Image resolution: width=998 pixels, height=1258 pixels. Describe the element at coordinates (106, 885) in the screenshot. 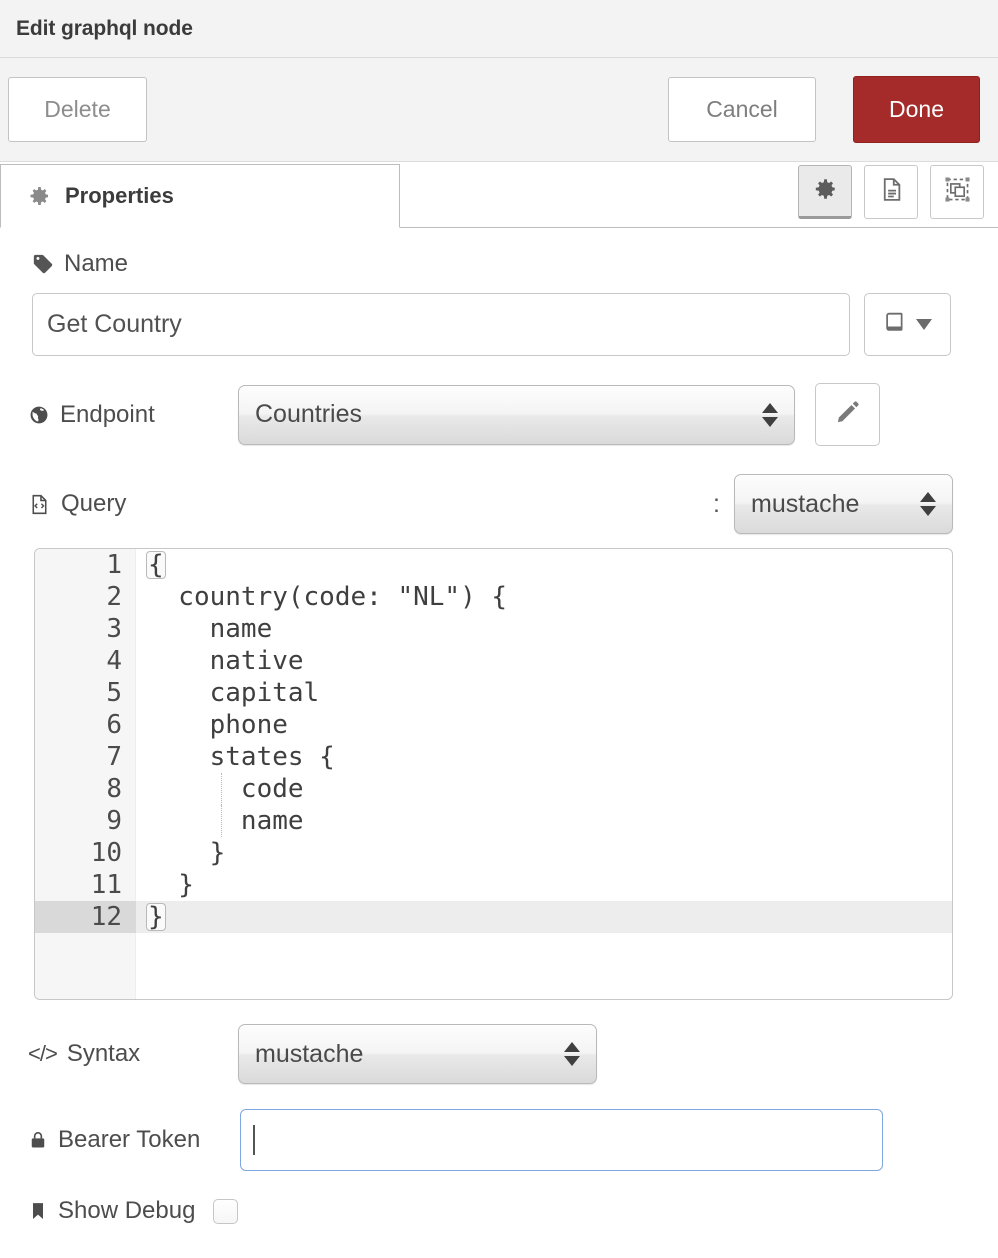

I see `editor-line-number: 11` at that location.